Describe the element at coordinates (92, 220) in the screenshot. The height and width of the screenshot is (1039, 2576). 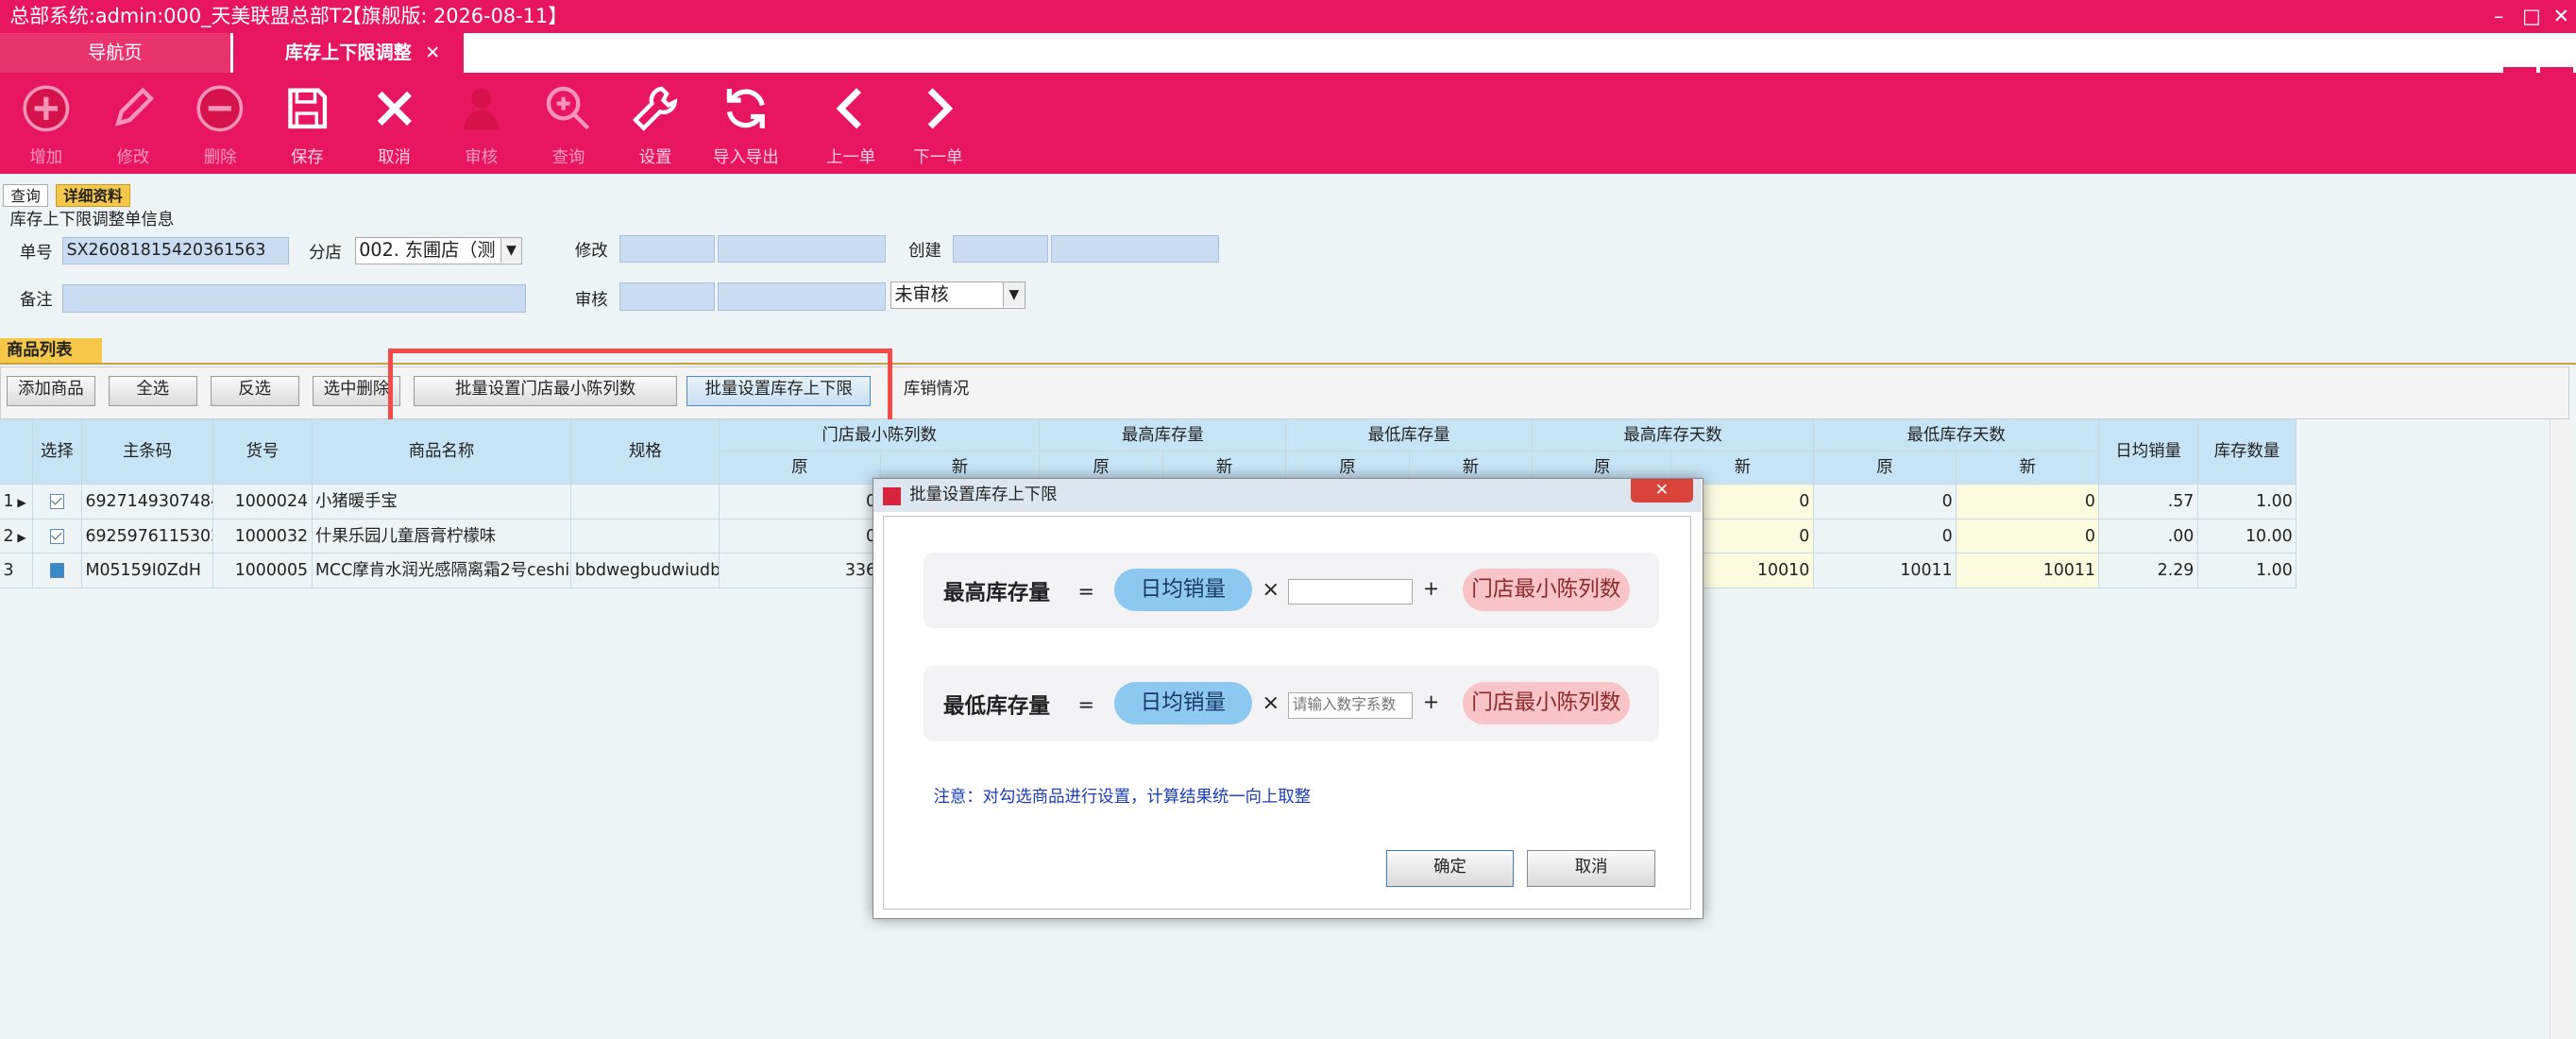
I see `form-header: 库存上下限调整单信息` at that location.